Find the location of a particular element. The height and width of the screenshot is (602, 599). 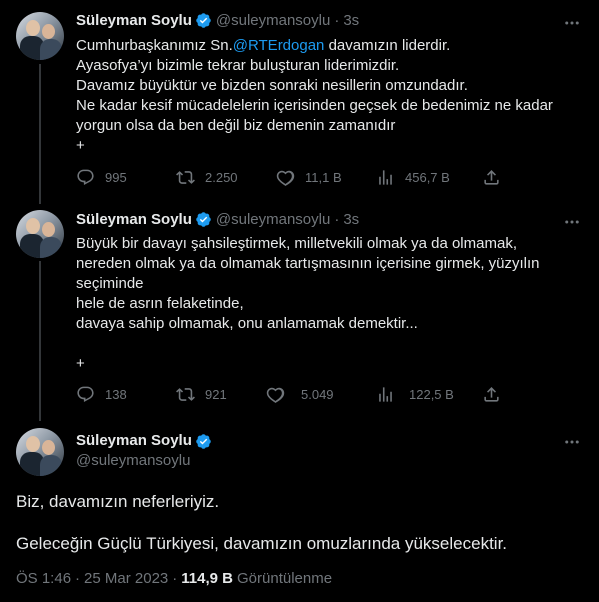

action-bar: 138 921 5.049 122,5 B is located at coordinates (296, 394).